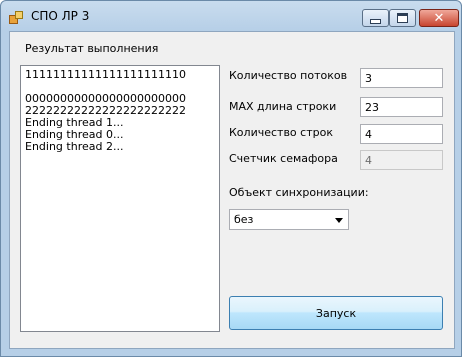 The width and height of the screenshot is (462, 357). I want to click on sync-label: Объект синхронизации:, so click(299, 192).